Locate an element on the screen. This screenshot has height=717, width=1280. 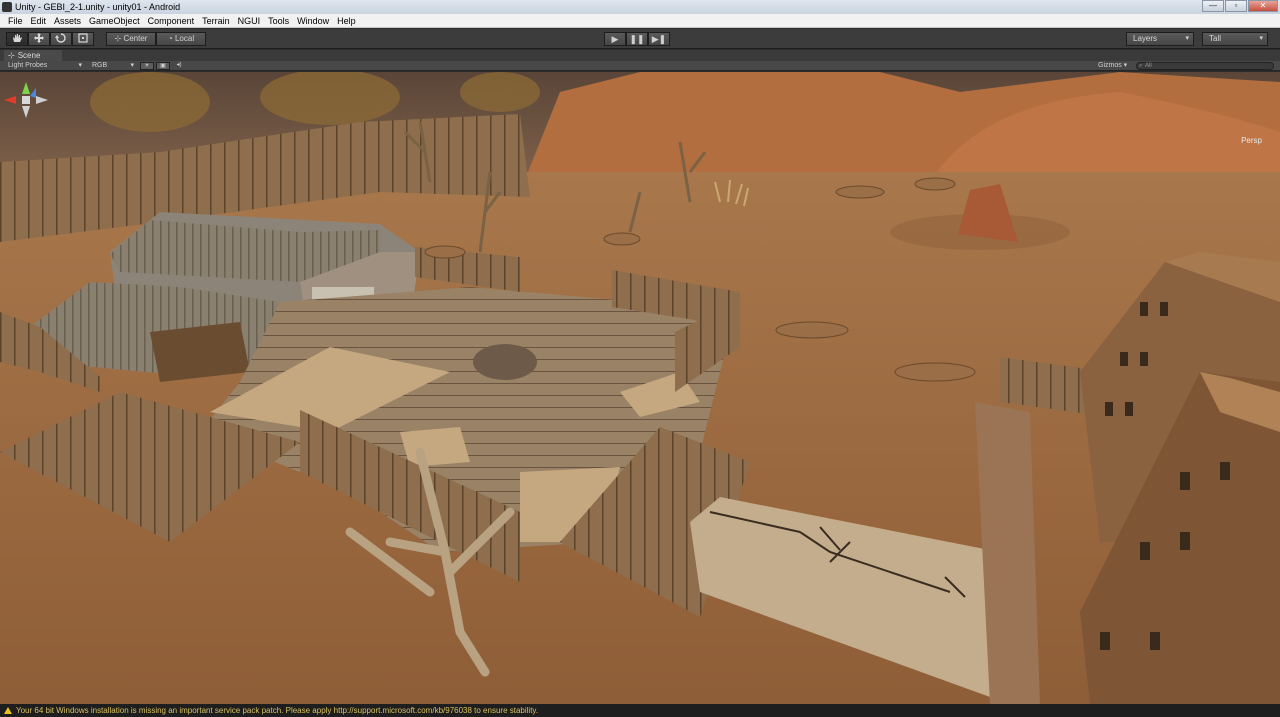
tab-scene: ⊹ Scene is located at coordinates (33, 55).